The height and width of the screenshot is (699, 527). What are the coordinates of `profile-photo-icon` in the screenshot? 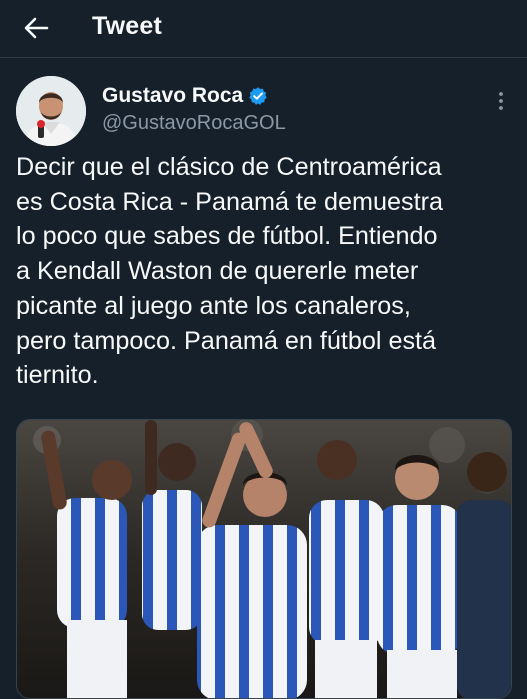 It's located at (51, 111).